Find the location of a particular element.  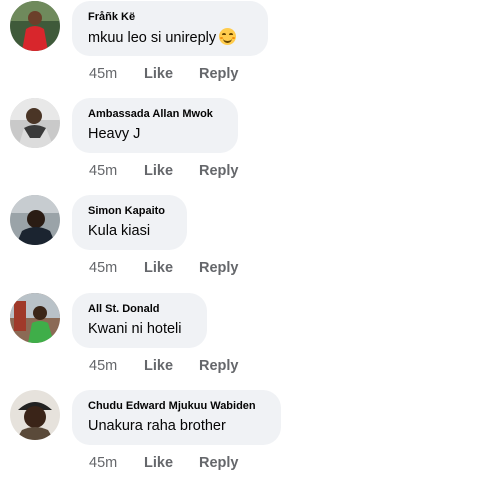

comment-text: Kula kiasi is located at coordinates (119, 231).